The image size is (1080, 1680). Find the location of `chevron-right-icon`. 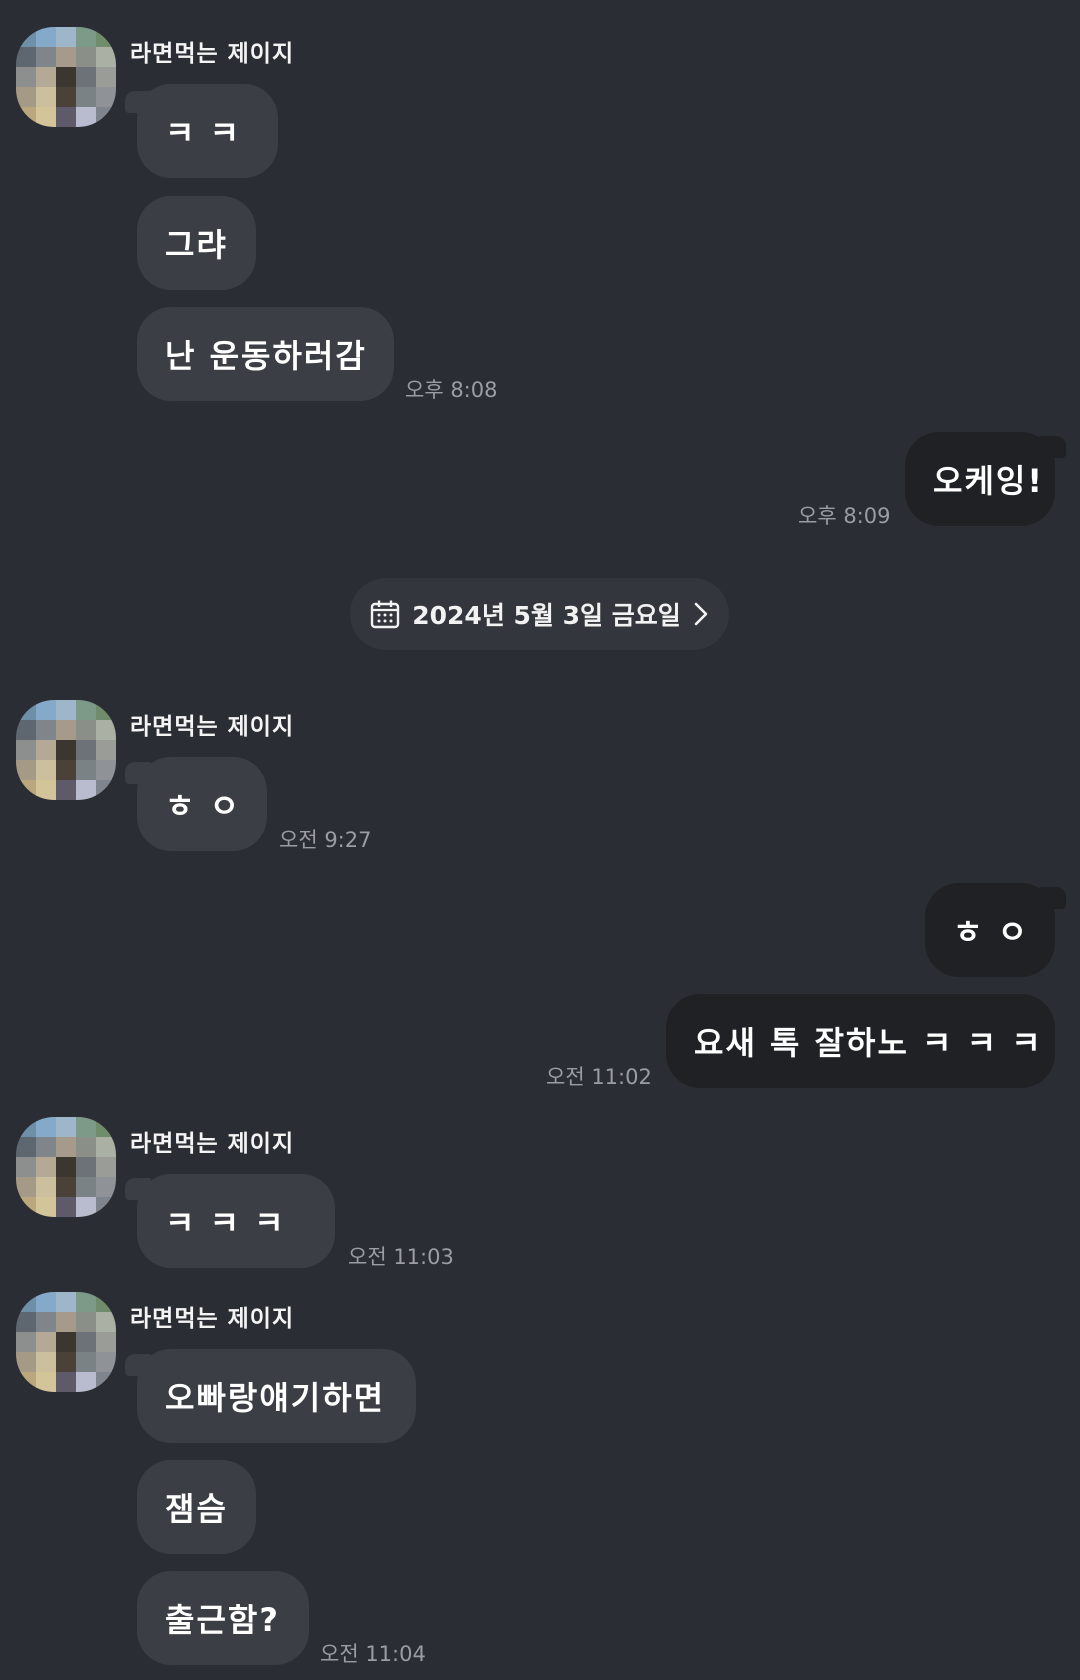

chevron-right-icon is located at coordinates (701, 614).